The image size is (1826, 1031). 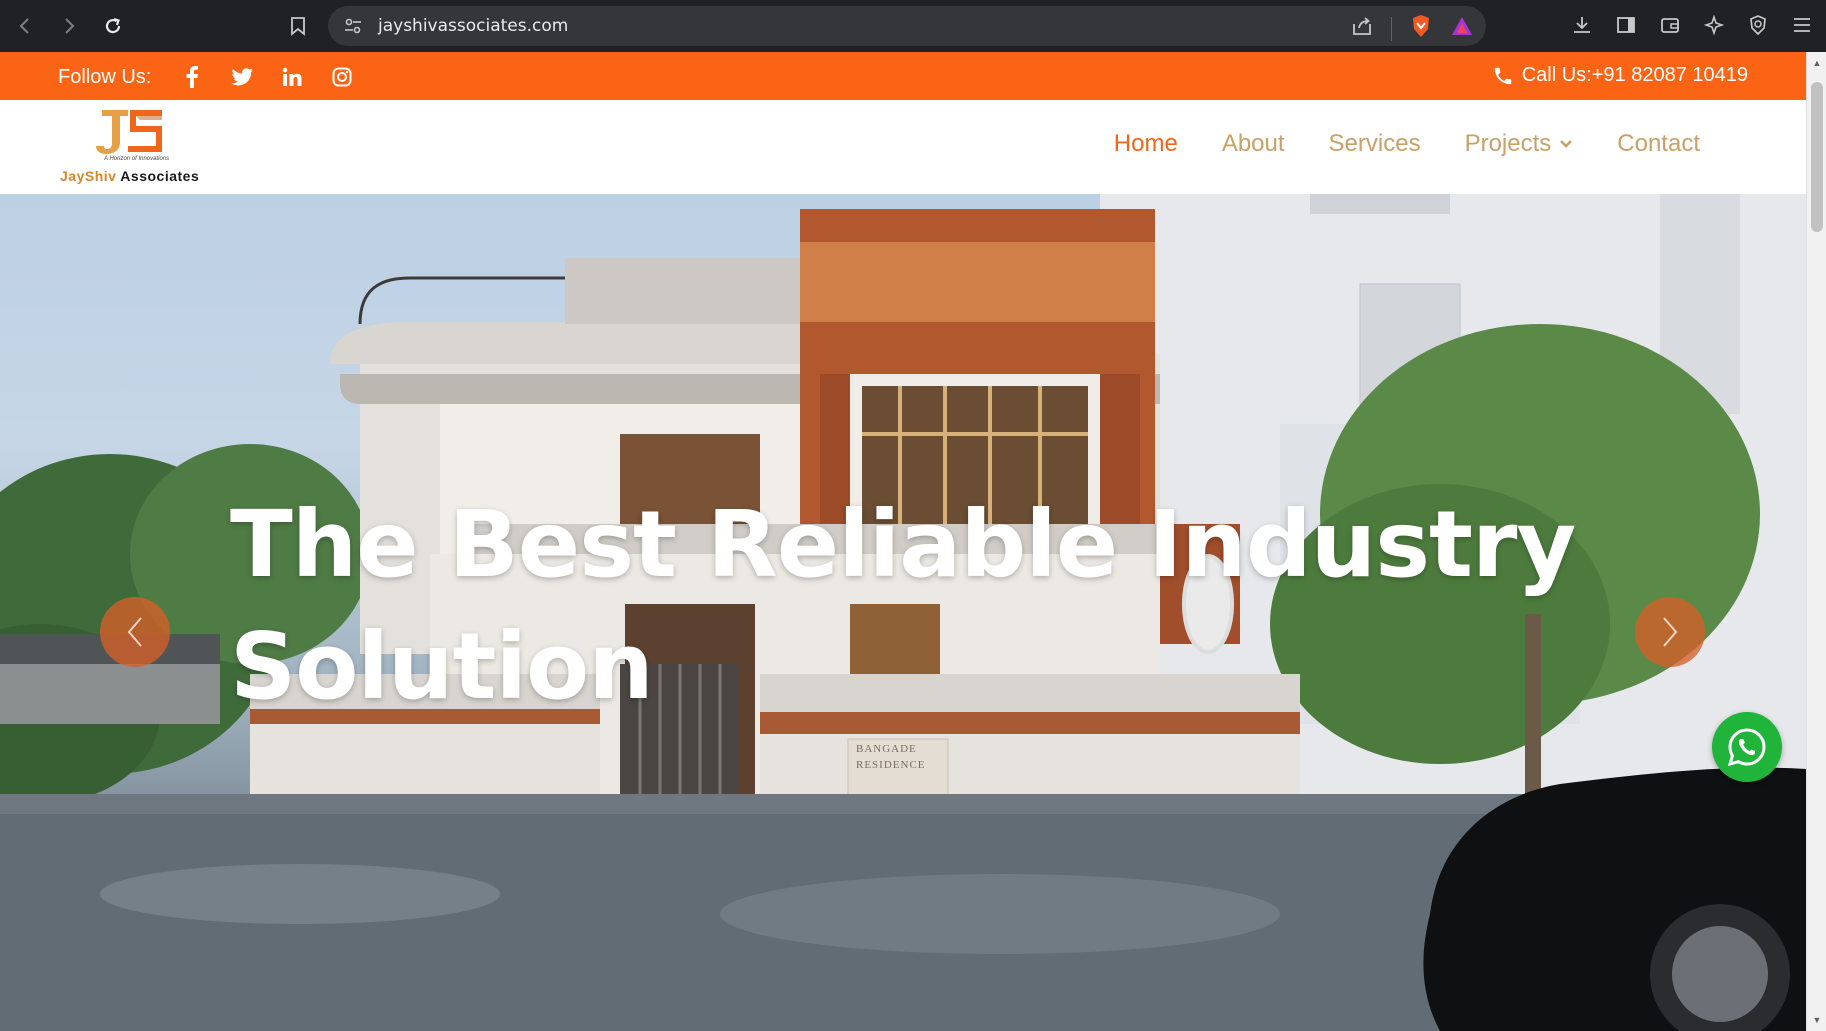 What do you see at coordinates (1817, 157) in the screenshot?
I see `scrollbar-thumb` at bounding box center [1817, 157].